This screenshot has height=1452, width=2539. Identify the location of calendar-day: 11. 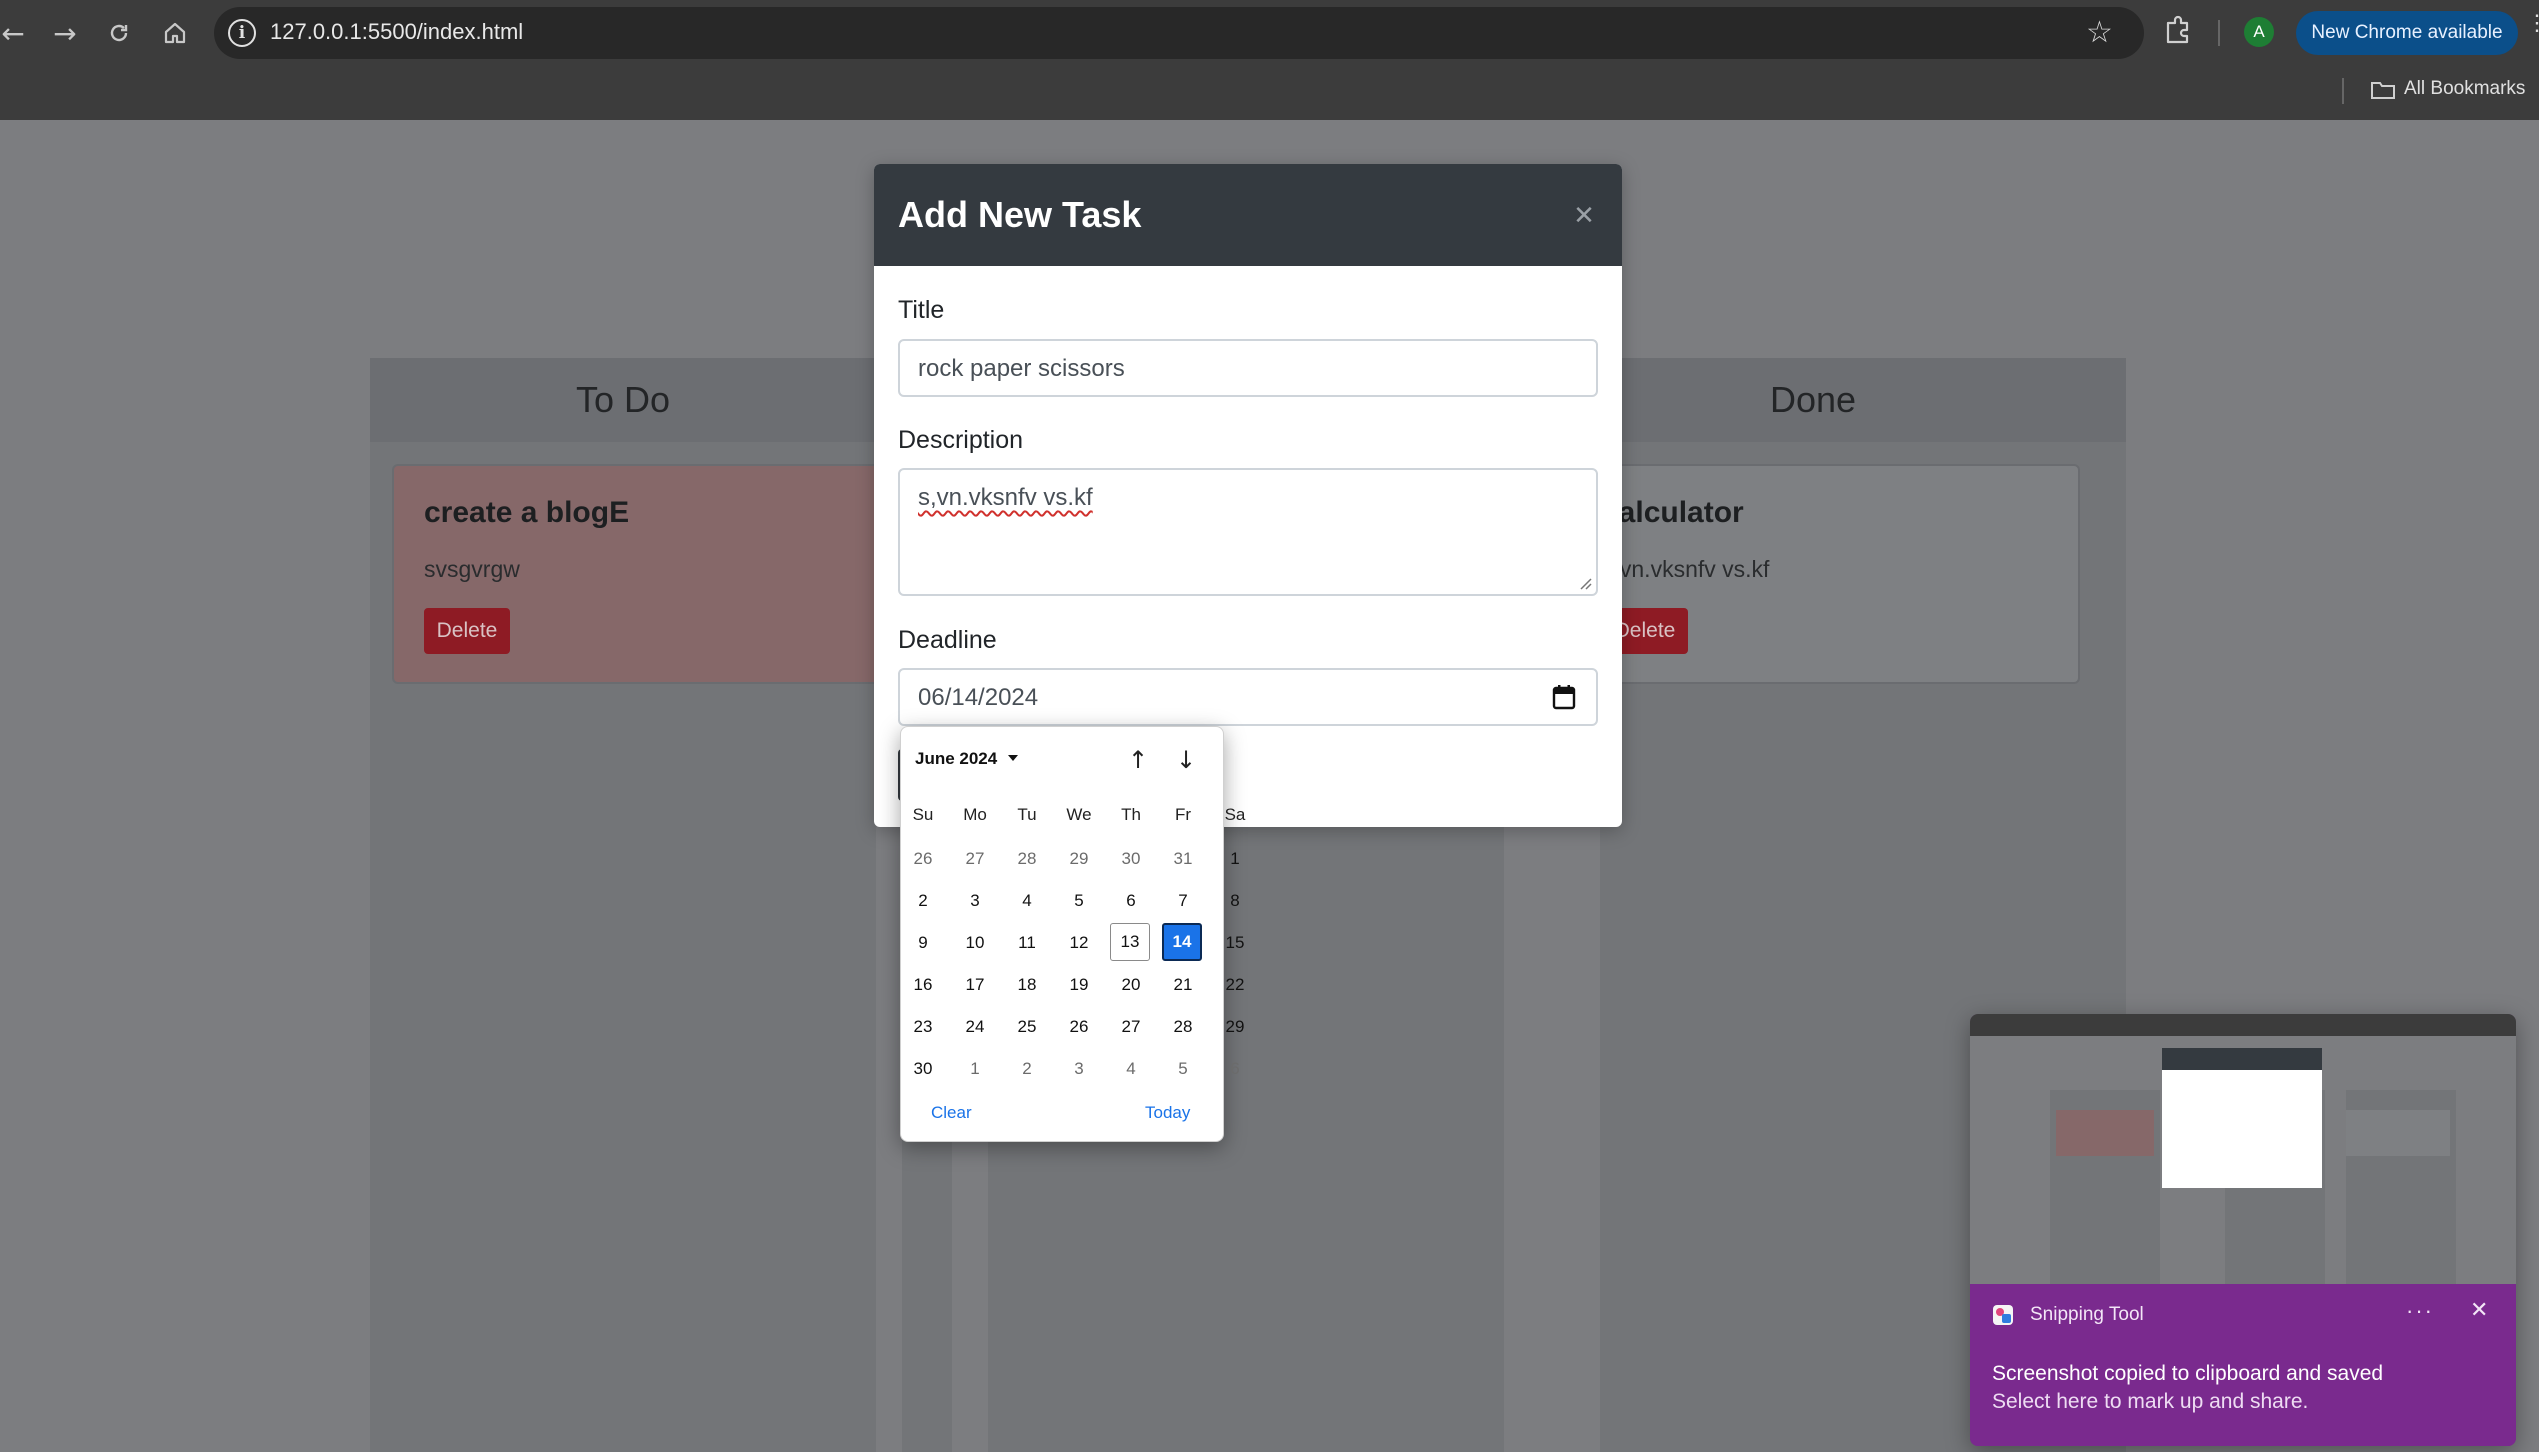
(1027, 943).